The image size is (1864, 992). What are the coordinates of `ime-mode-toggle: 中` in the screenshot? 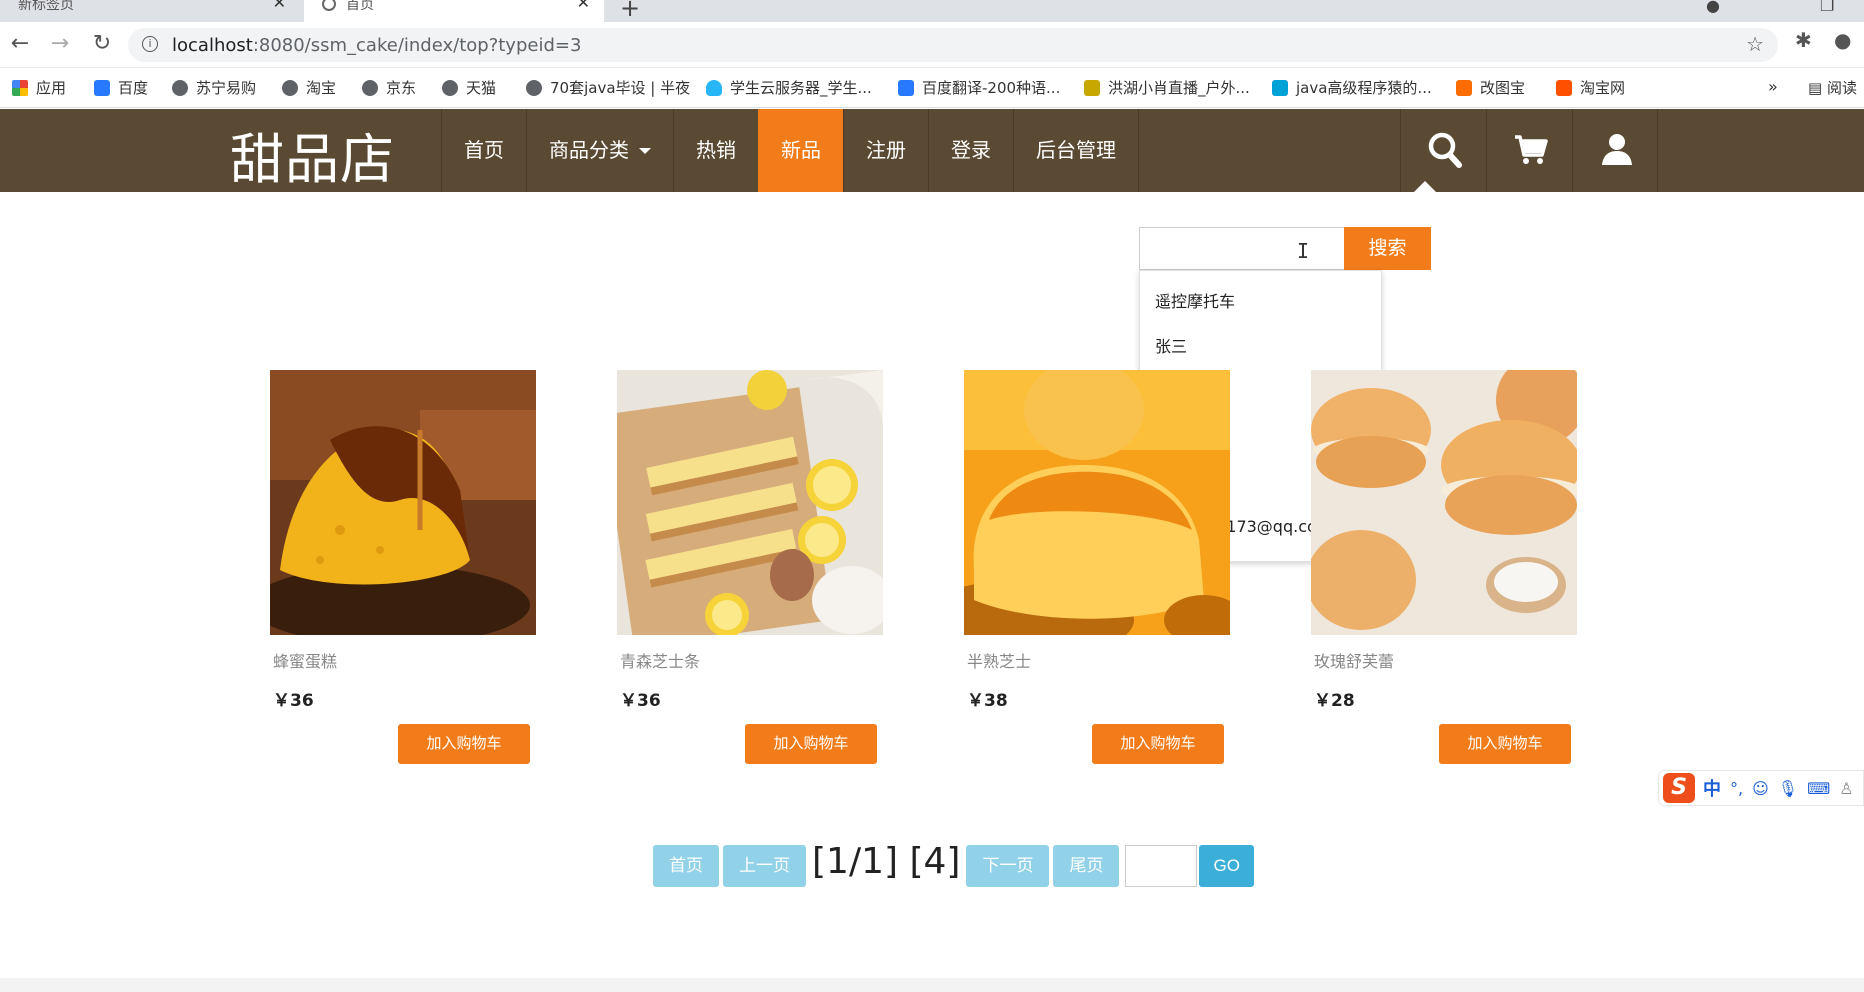 It's located at (1712, 788).